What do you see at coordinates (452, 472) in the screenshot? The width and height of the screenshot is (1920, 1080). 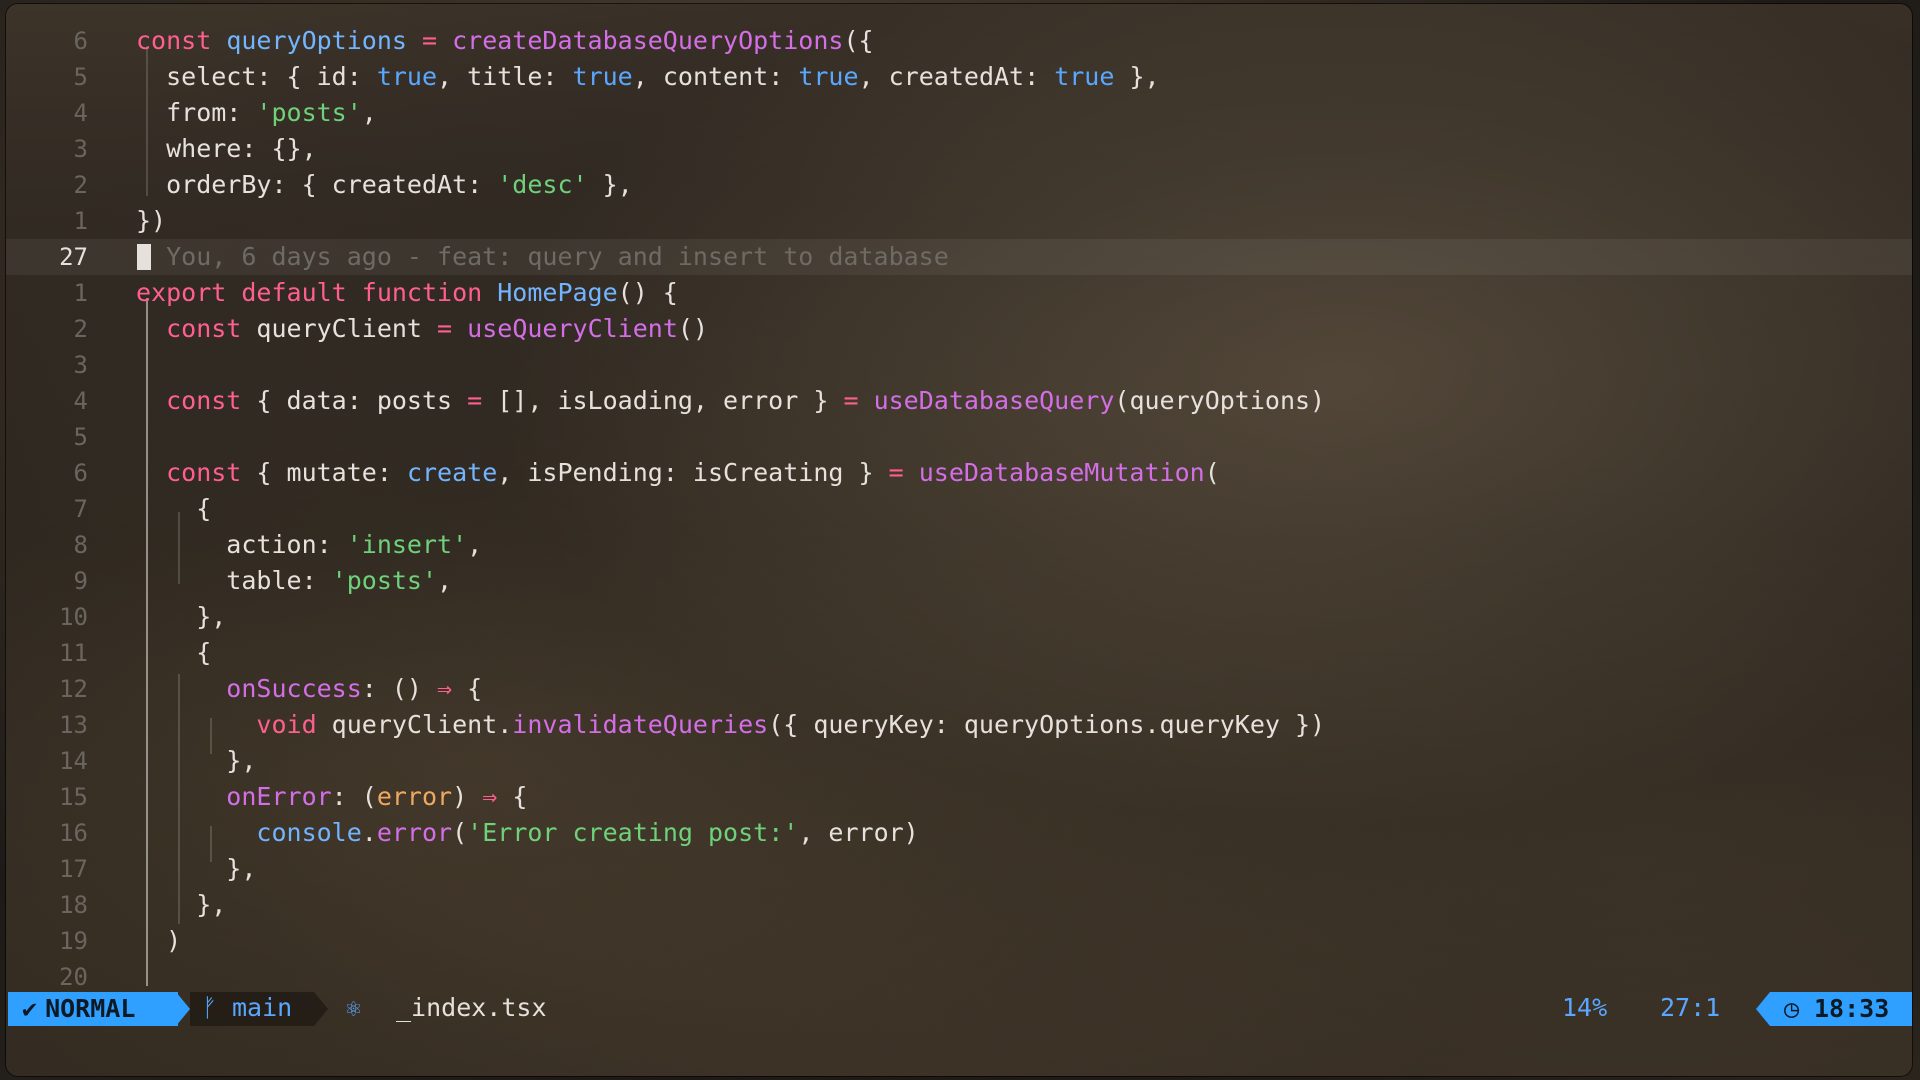 I see `code-token: create` at bounding box center [452, 472].